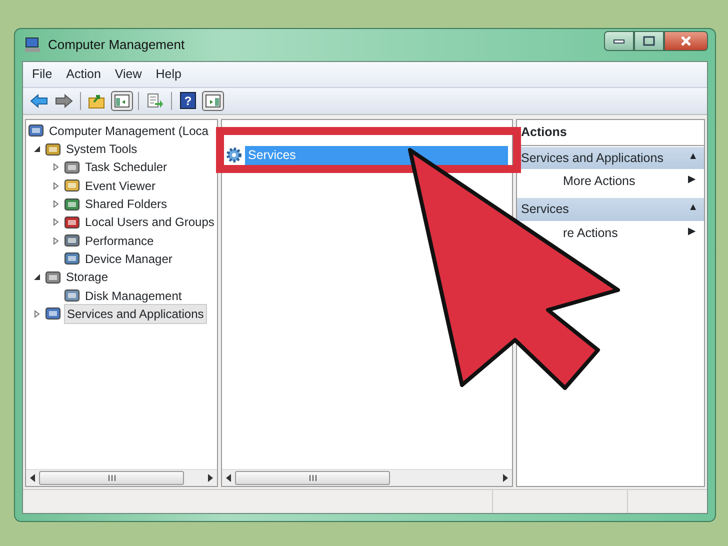 This screenshot has width=728, height=546. Describe the element at coordinates (590, 233) in the screenshot. I see `action-link: re Actions` at that location.